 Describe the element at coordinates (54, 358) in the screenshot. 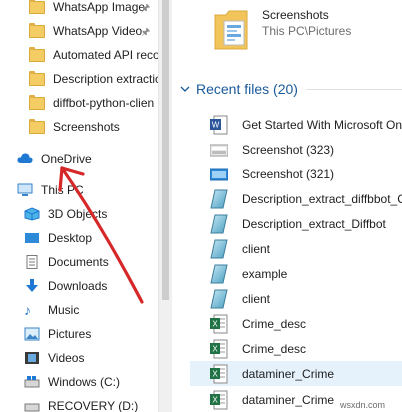

I see `nav-item-videos: Videos` at that location.